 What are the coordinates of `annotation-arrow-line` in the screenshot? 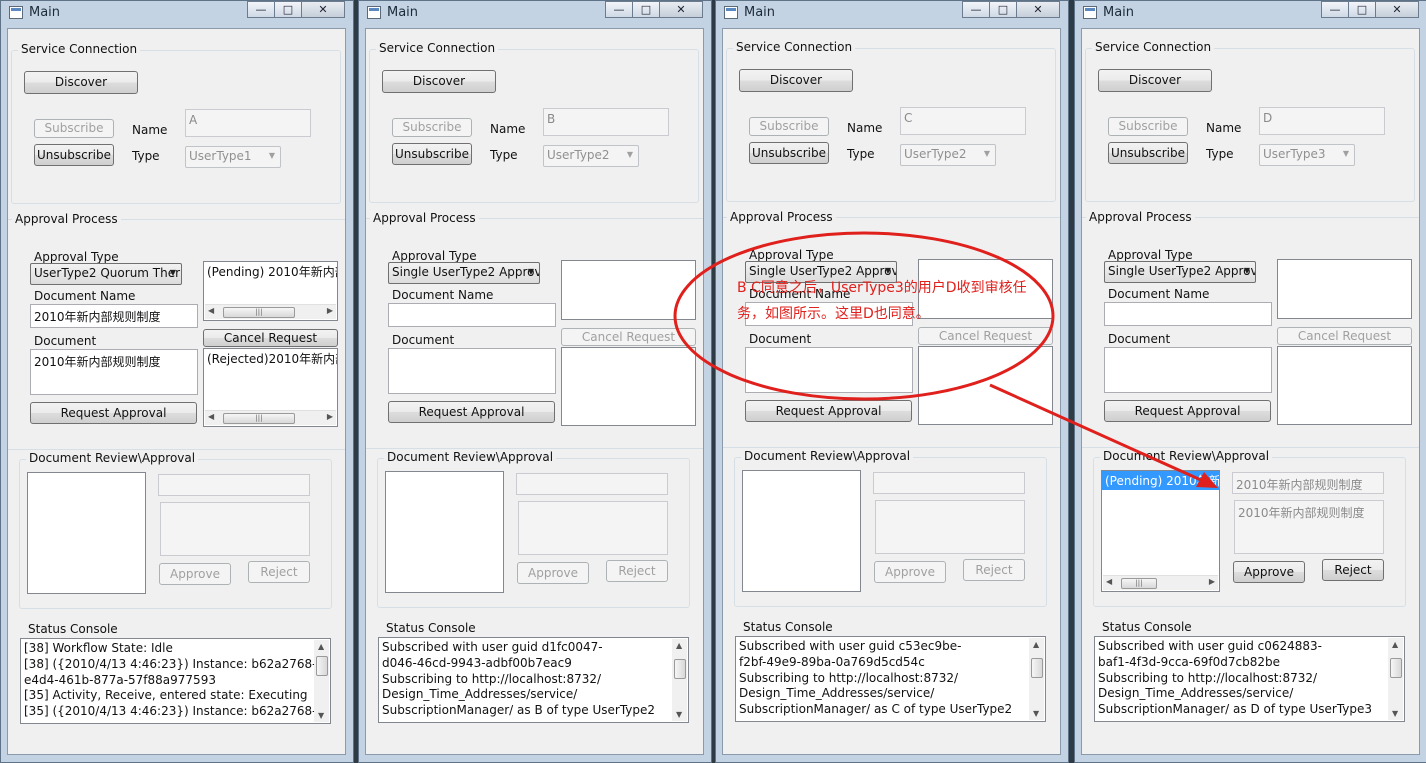 It's located at (1101, 435).